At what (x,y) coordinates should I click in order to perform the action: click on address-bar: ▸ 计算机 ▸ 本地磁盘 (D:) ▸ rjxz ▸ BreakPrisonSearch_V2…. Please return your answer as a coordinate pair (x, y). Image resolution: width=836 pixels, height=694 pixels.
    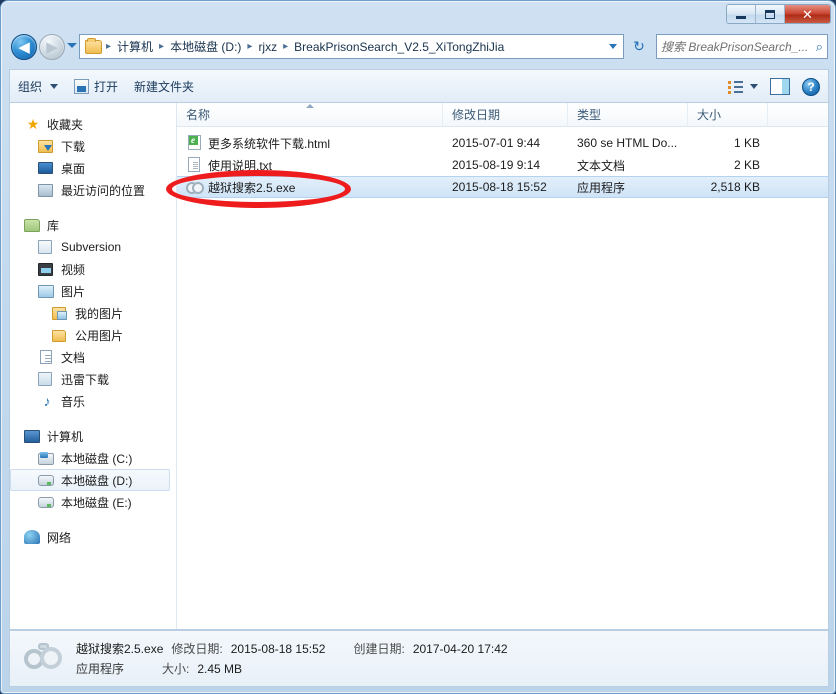
    Looking at the image, I should click on (351, 46).